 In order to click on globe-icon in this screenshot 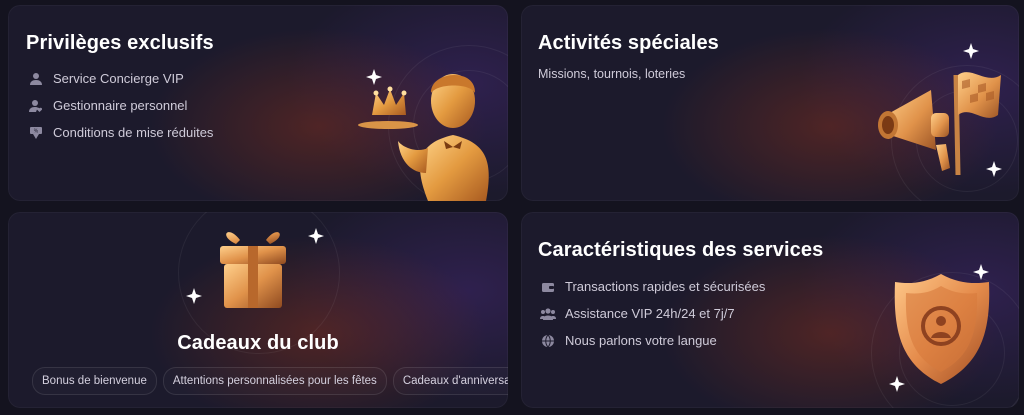, I will do `click(548, 341)`.